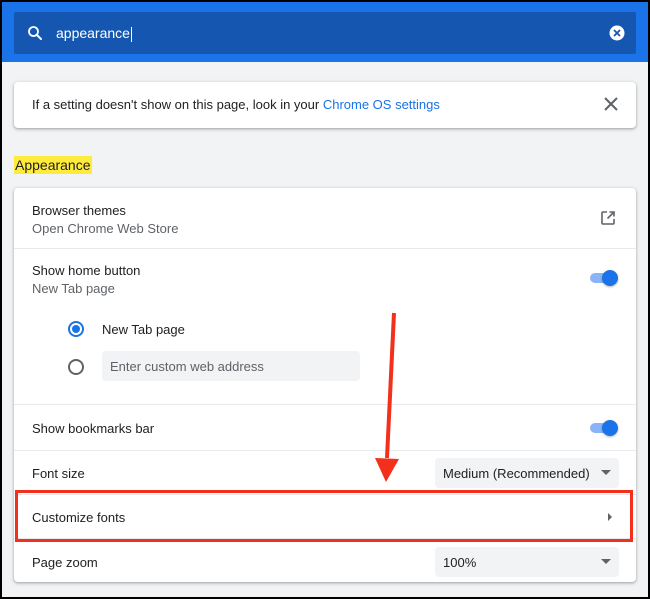 The width and height of the screenshot is (650, 599). What do you see at coordinates (53, 165) in the screenshot?
I see `section-title: Appearance` at bounding box center [53, 165].